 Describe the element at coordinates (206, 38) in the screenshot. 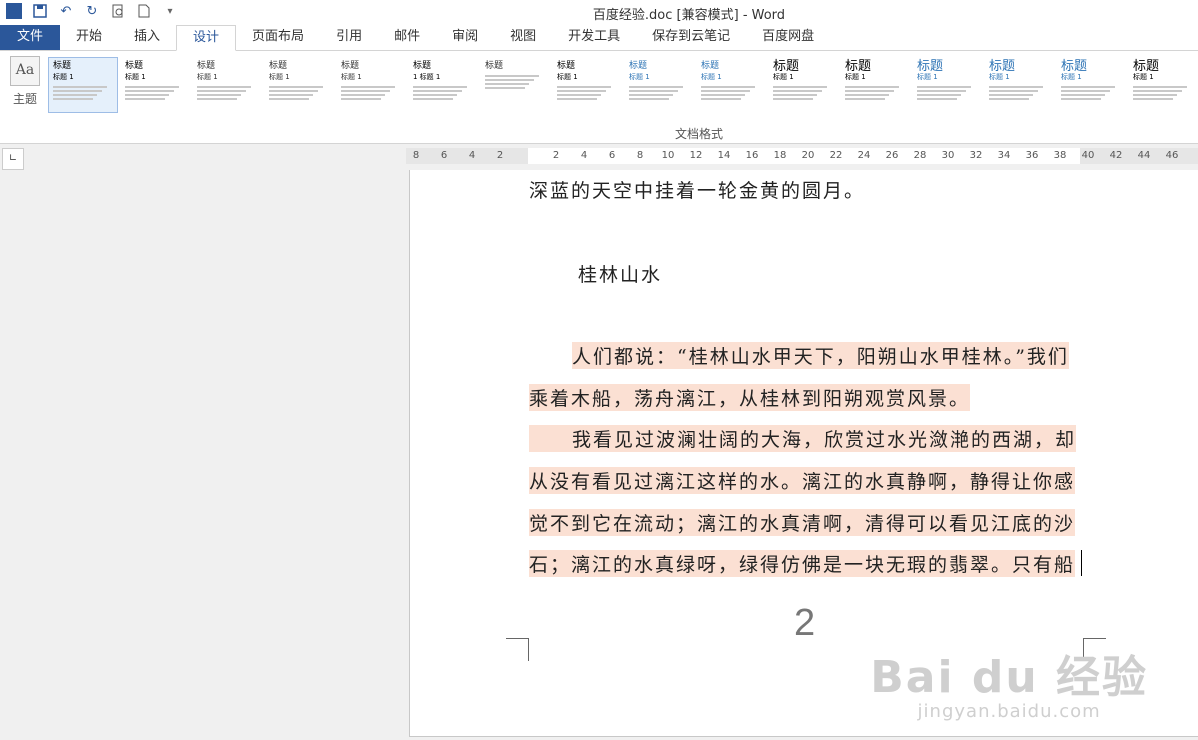

I see `tab-design: 设计` at that location.